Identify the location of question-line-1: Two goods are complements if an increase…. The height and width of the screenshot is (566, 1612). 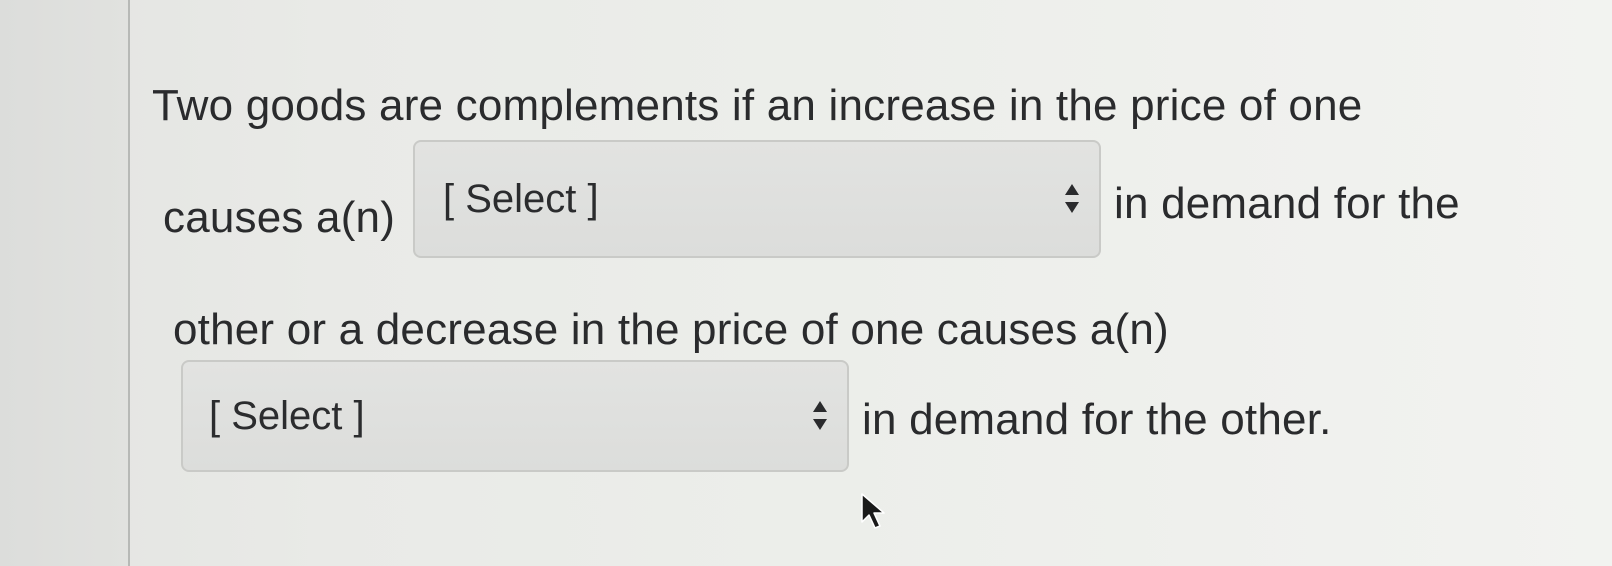
(757, 105).